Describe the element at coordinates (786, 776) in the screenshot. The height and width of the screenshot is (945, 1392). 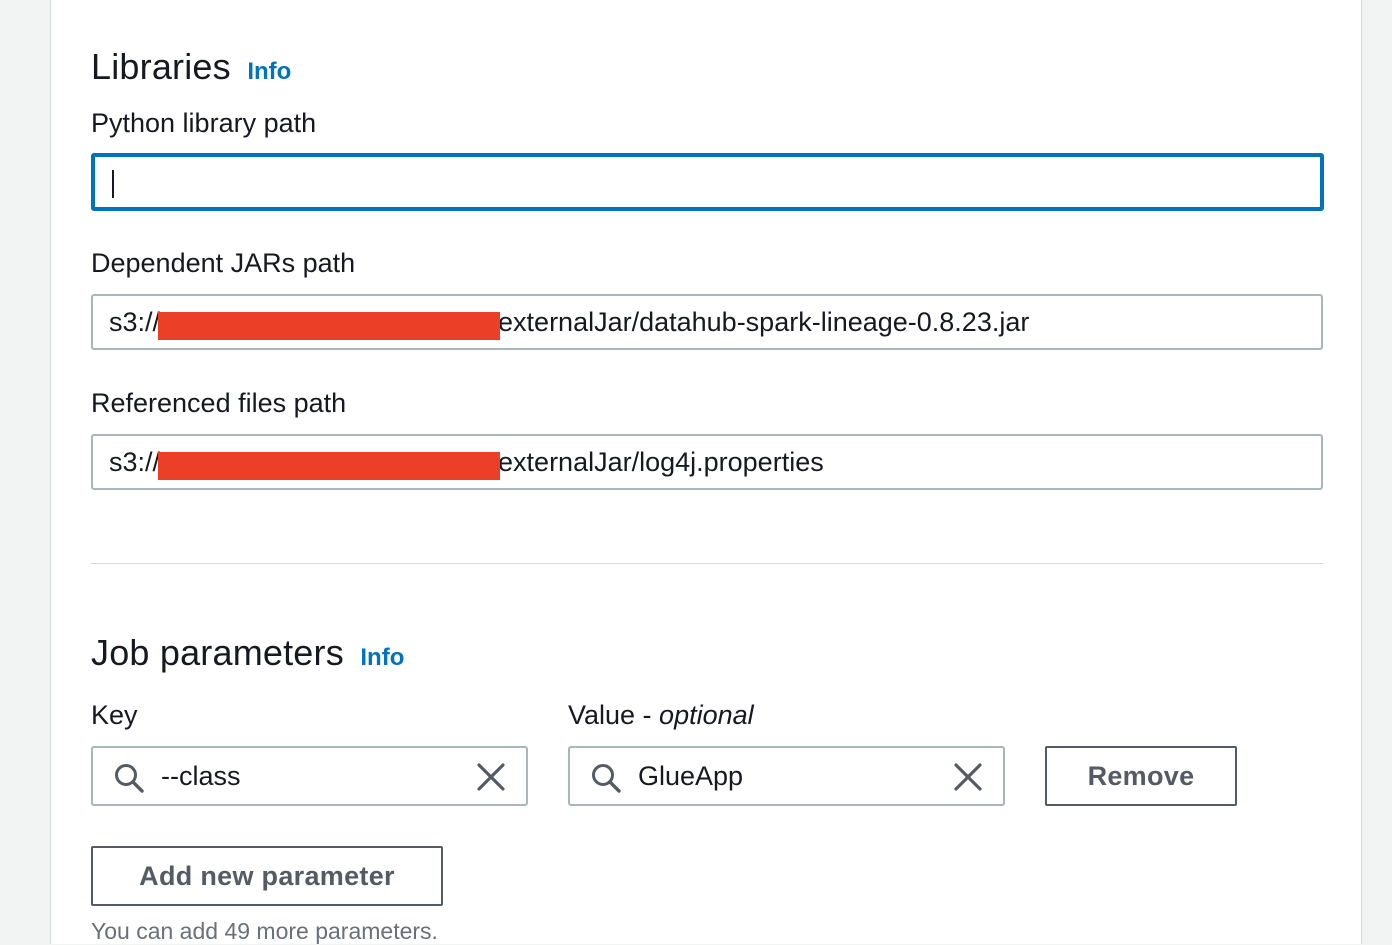
I see `parameter-value-input: GlueApp` at that location.